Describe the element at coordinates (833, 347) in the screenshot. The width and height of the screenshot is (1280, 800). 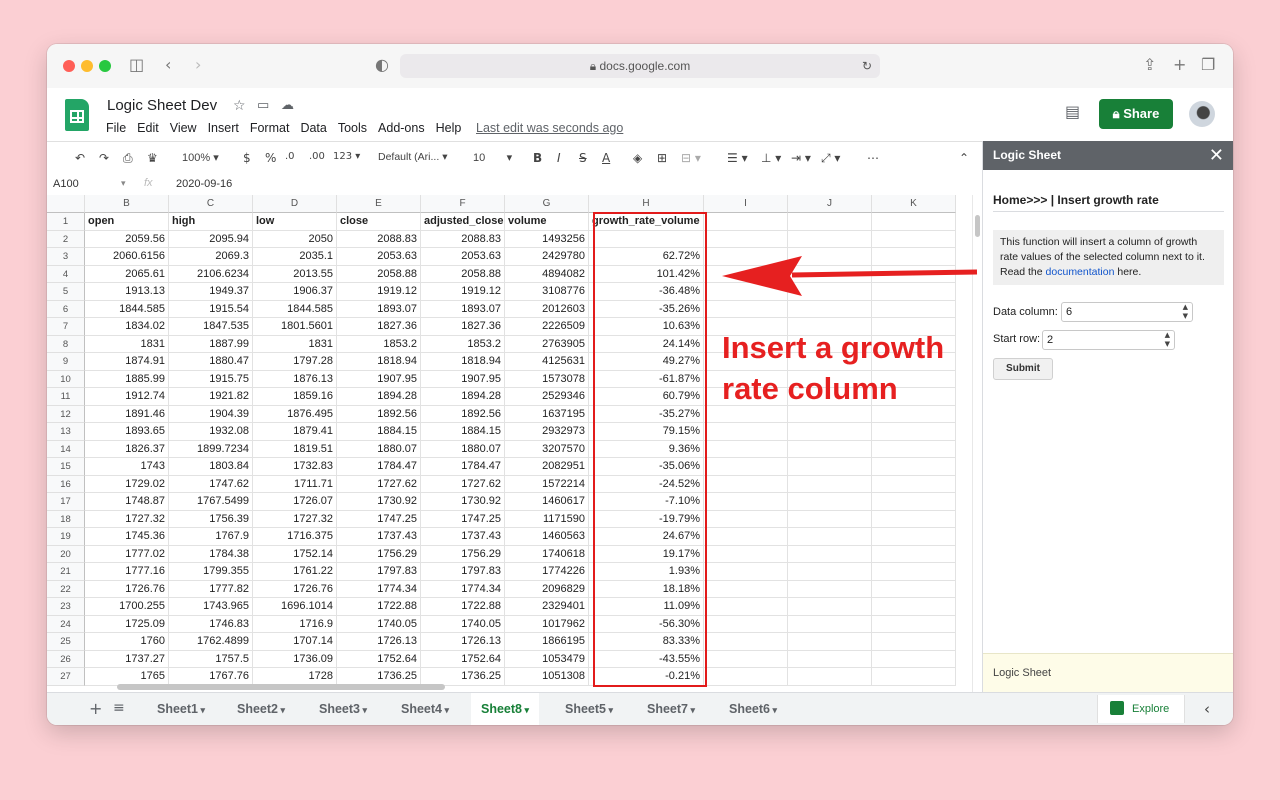
I see `annotation-line-1: Insert a growth` at that location.